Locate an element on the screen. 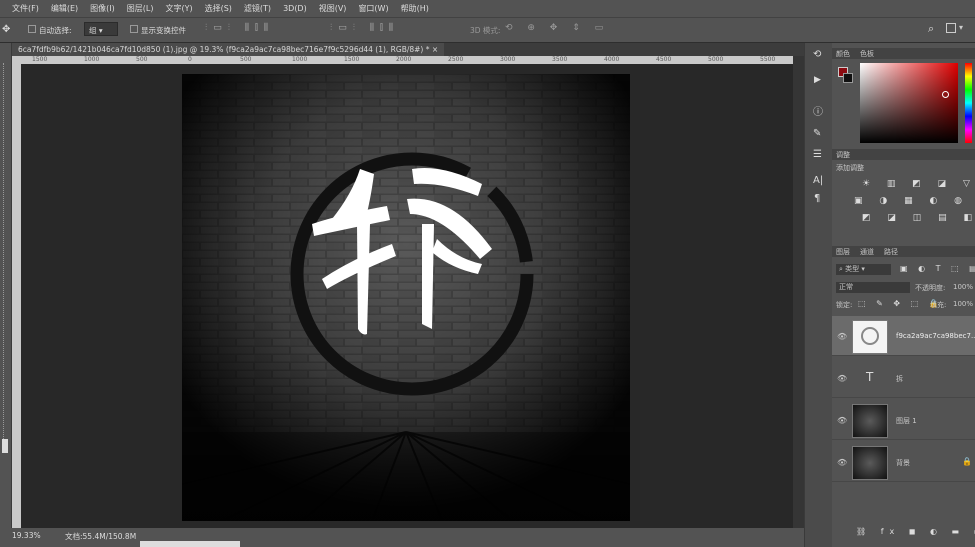 This screenshot has width=975, height=547. 3d-mode-icons: ⟲ ⊕ ✥ ⇕ ▭ is located at coordinates (557, 28).